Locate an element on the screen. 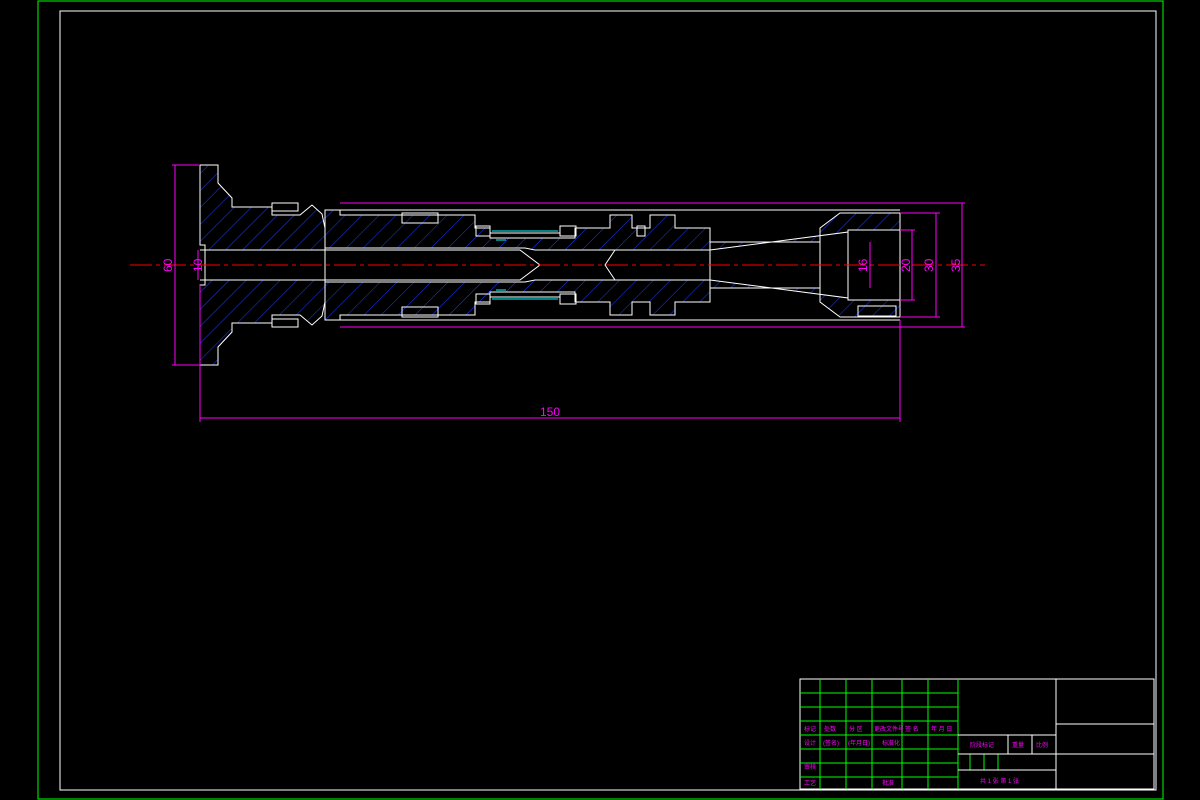 The width and height of the screenshot is (1200, 800). title-block is located at coordinates (977, 734).